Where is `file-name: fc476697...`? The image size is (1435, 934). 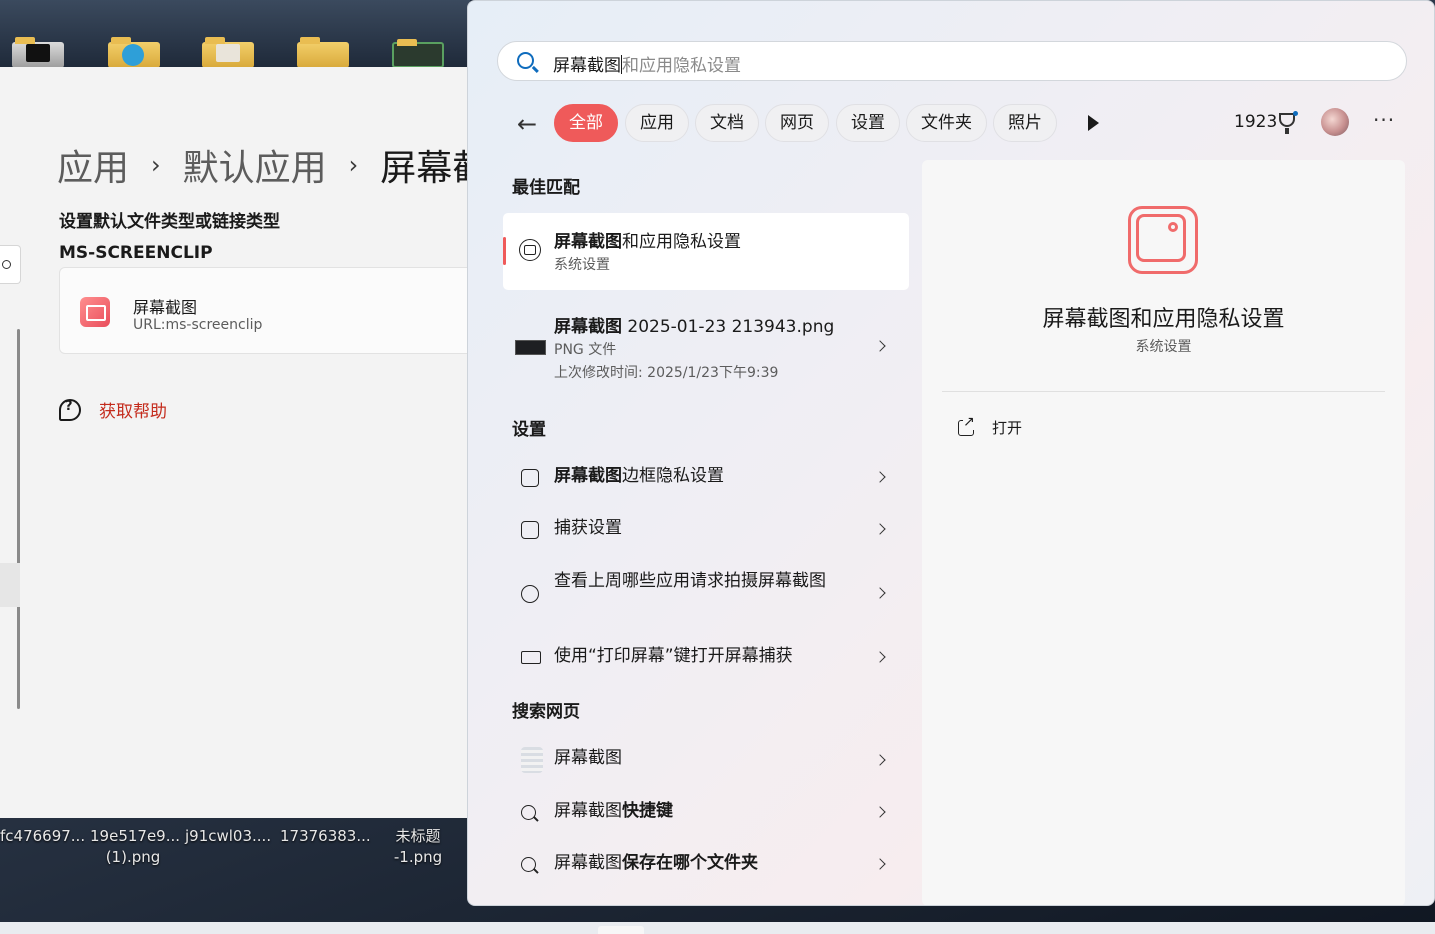 file-name: fc476697... is located at coordinates (43, 836).